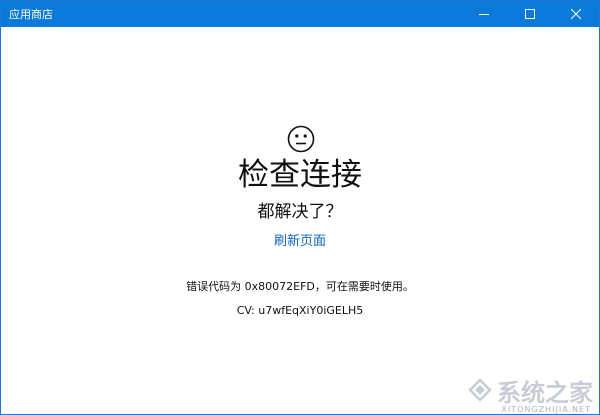  I want to click on minimize-icon, so click(484, 14).